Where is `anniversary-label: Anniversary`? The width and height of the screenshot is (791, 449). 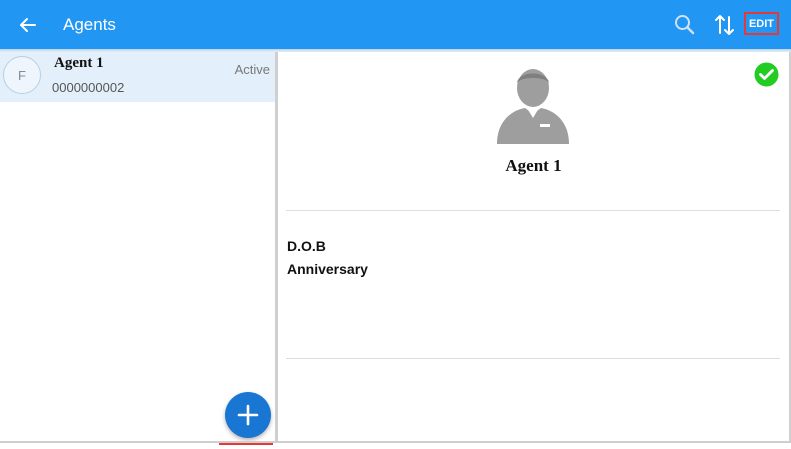 anniversary-label: Anniversary is located at coordinates (327, 269).